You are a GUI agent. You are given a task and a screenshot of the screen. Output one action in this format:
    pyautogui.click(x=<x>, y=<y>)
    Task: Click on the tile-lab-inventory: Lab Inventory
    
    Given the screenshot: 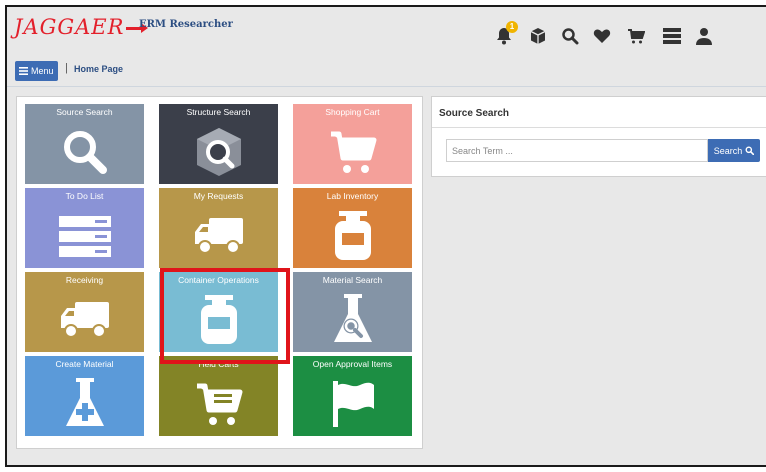 What is the action you would take?
    pyautogui.click(x=352, y=228)
    